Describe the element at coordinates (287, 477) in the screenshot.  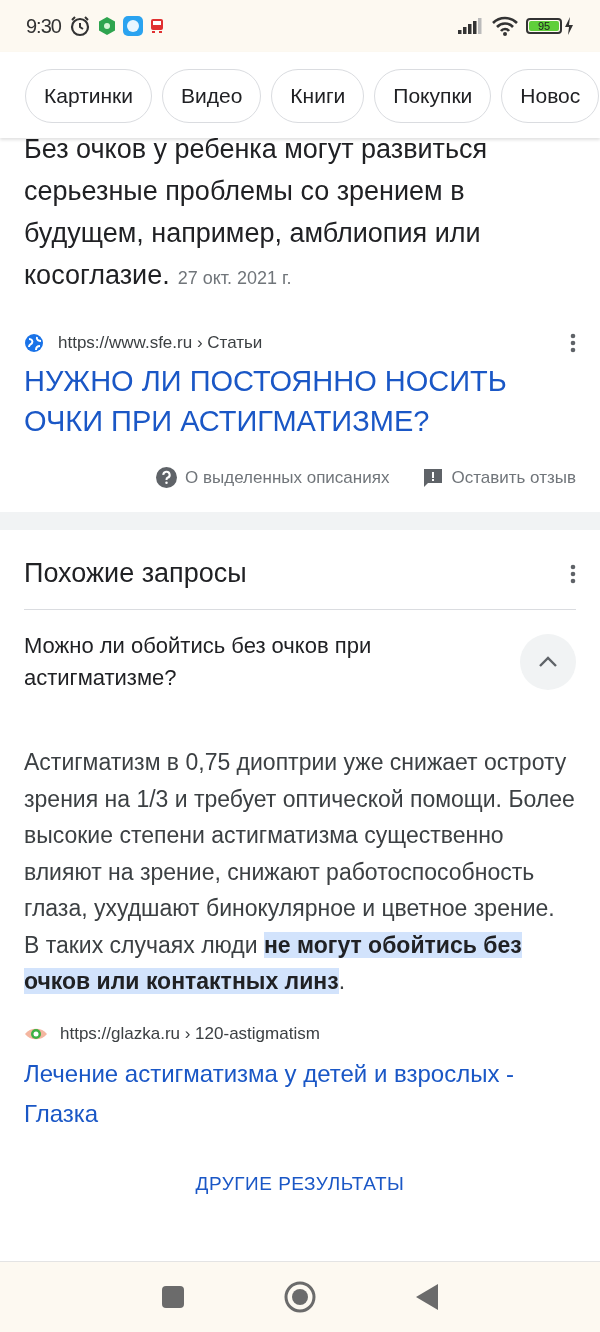
I see `about-snippets-link: О выделенных описаниях` at that location.